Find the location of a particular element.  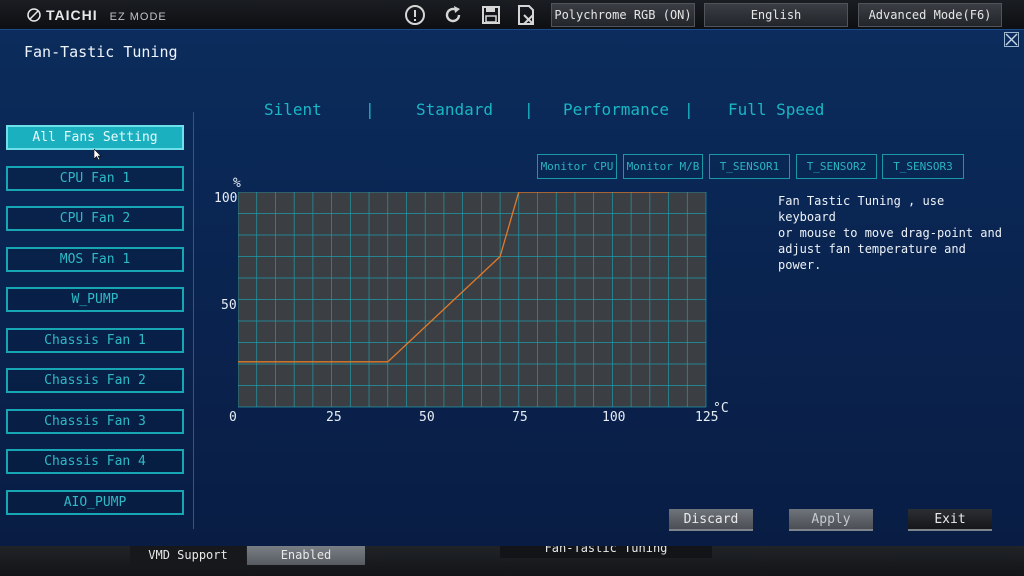

fan-item-cpu-fan-2: CPU Fan 2 is located at coordinates (95, 218).